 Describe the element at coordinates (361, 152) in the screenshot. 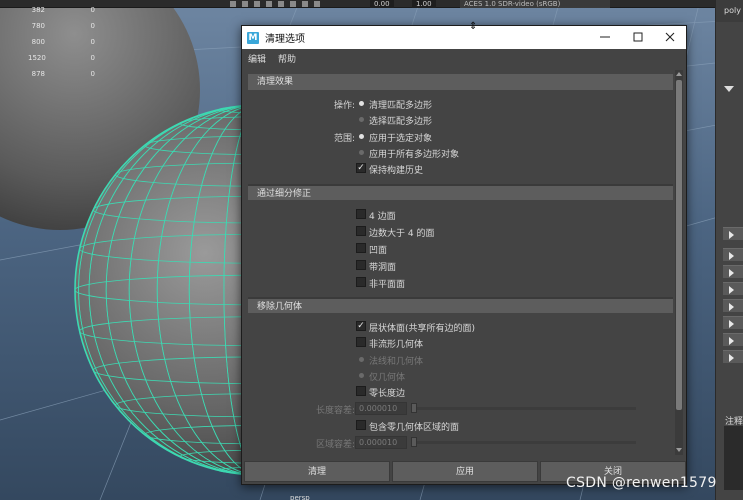

I see `radio-apply-all` at that location.